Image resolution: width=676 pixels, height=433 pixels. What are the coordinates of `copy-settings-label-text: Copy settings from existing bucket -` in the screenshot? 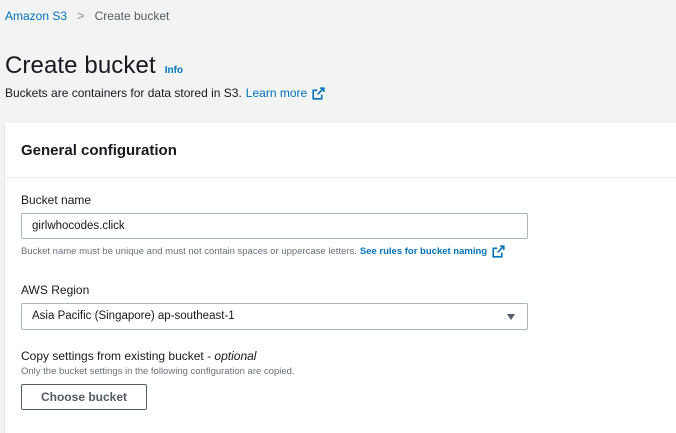 It's located at (118, 356).